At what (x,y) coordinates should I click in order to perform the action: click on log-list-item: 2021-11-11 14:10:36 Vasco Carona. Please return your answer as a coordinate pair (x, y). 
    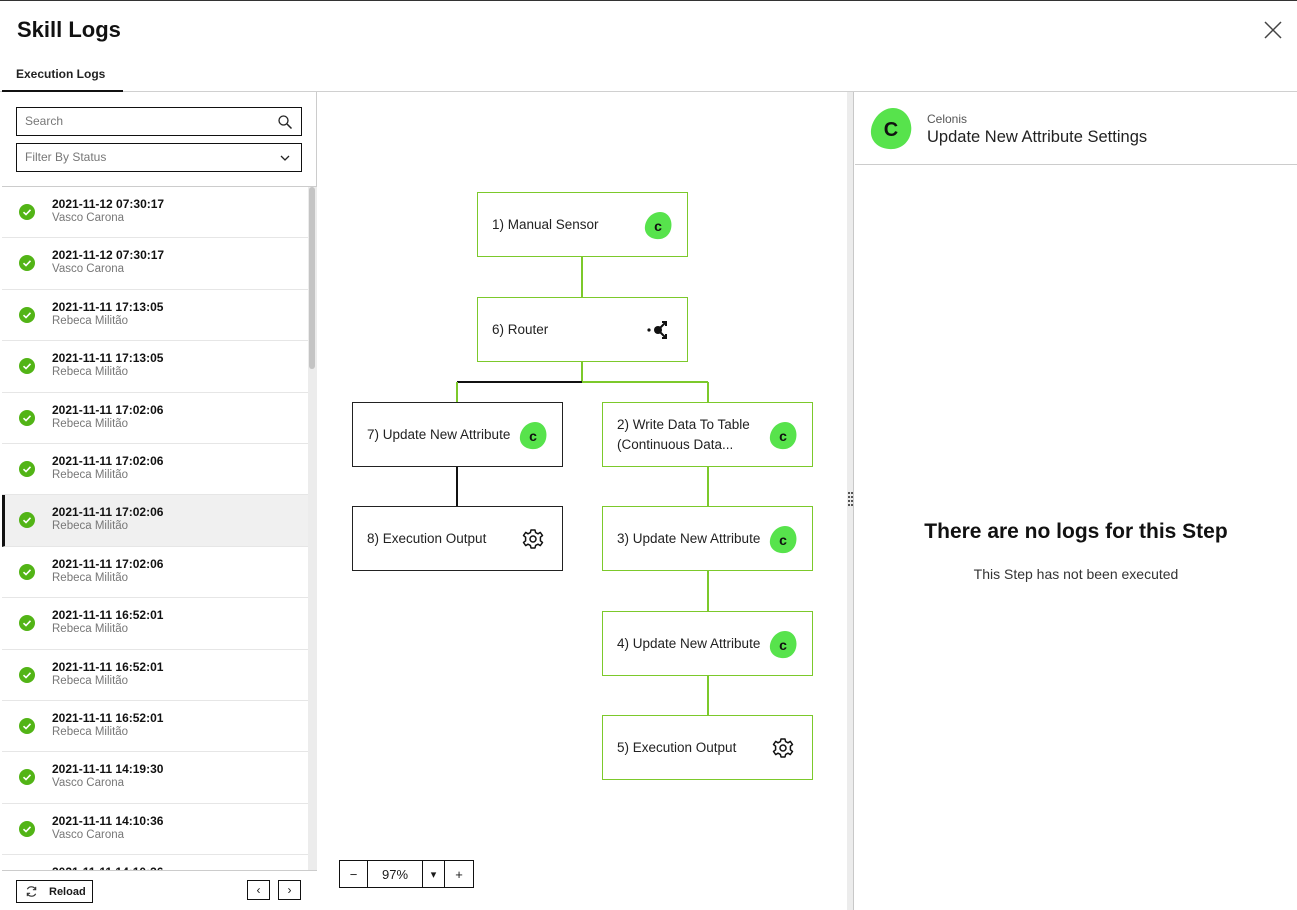
    Looking at the image, I should click on (155, 830).